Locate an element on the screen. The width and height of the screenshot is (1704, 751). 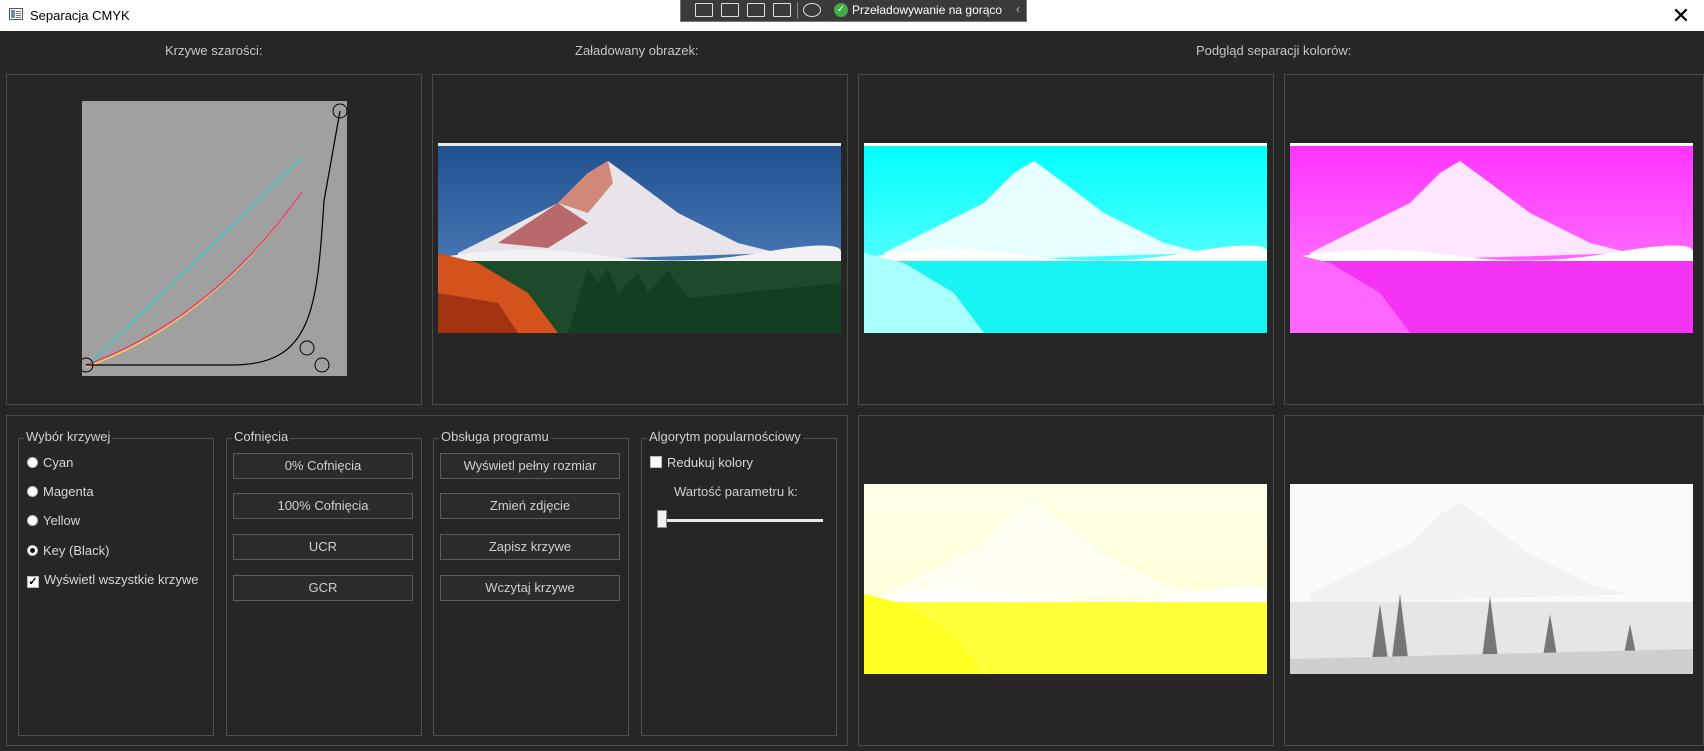
collapse-toolbar-icon: ‹ is located at coordinates (1018, 9).